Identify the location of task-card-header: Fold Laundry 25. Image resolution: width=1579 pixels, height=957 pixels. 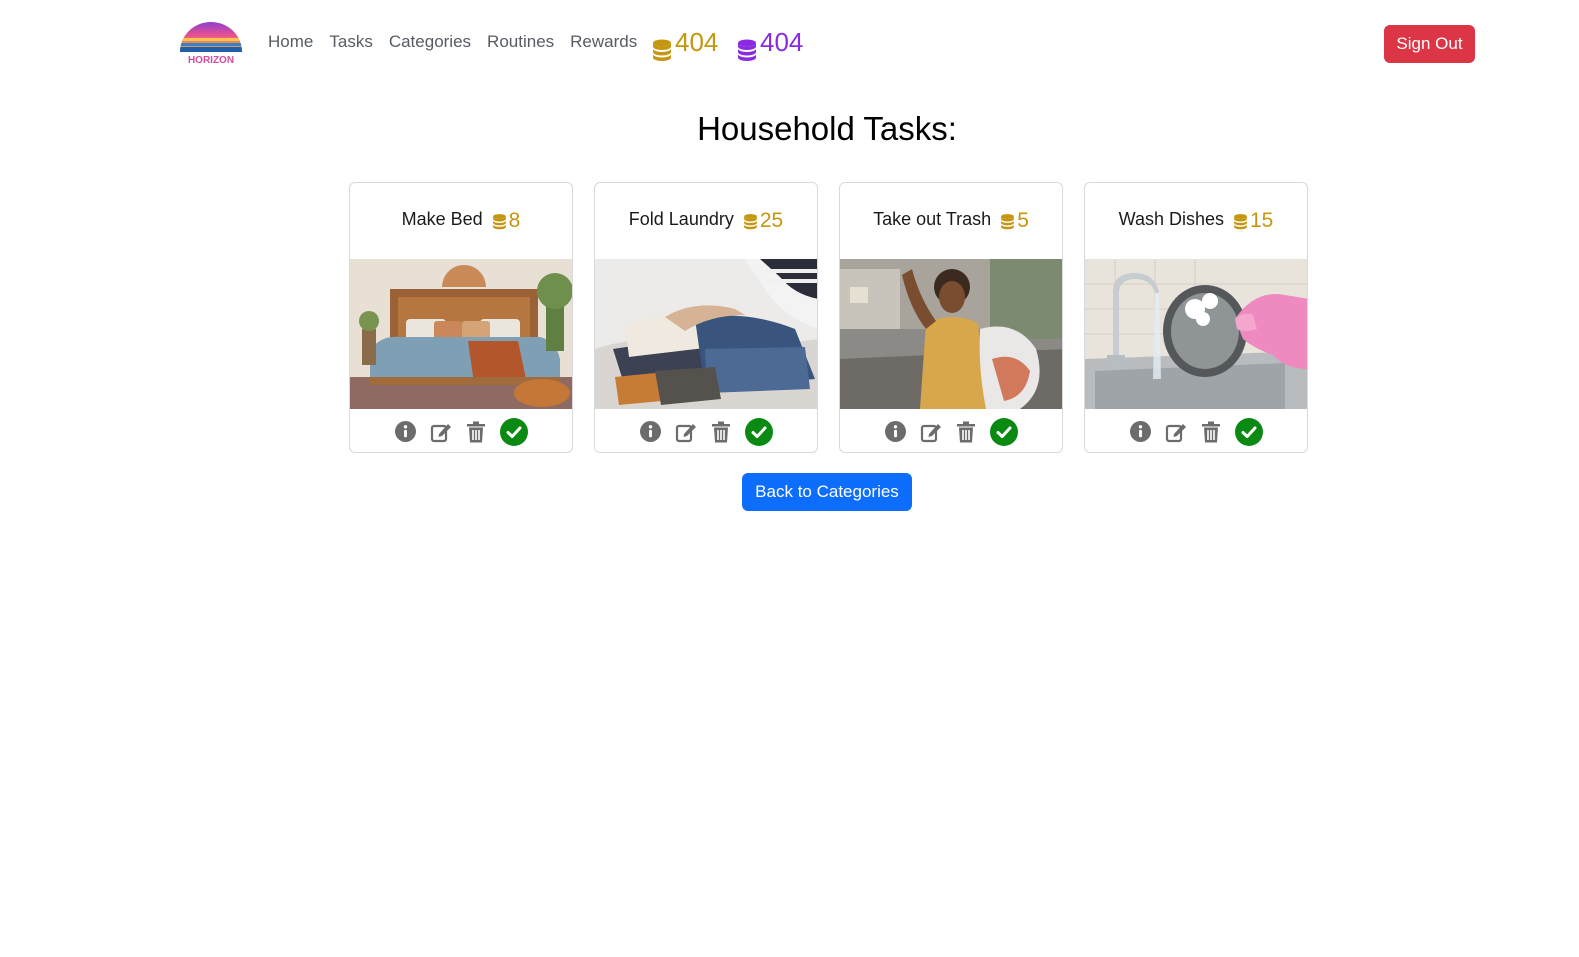
(706, 221).